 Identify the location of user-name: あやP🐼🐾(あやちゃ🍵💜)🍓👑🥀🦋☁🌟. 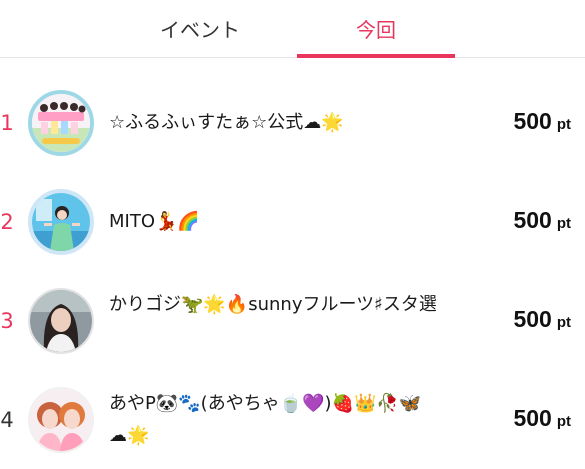
(274, 420).